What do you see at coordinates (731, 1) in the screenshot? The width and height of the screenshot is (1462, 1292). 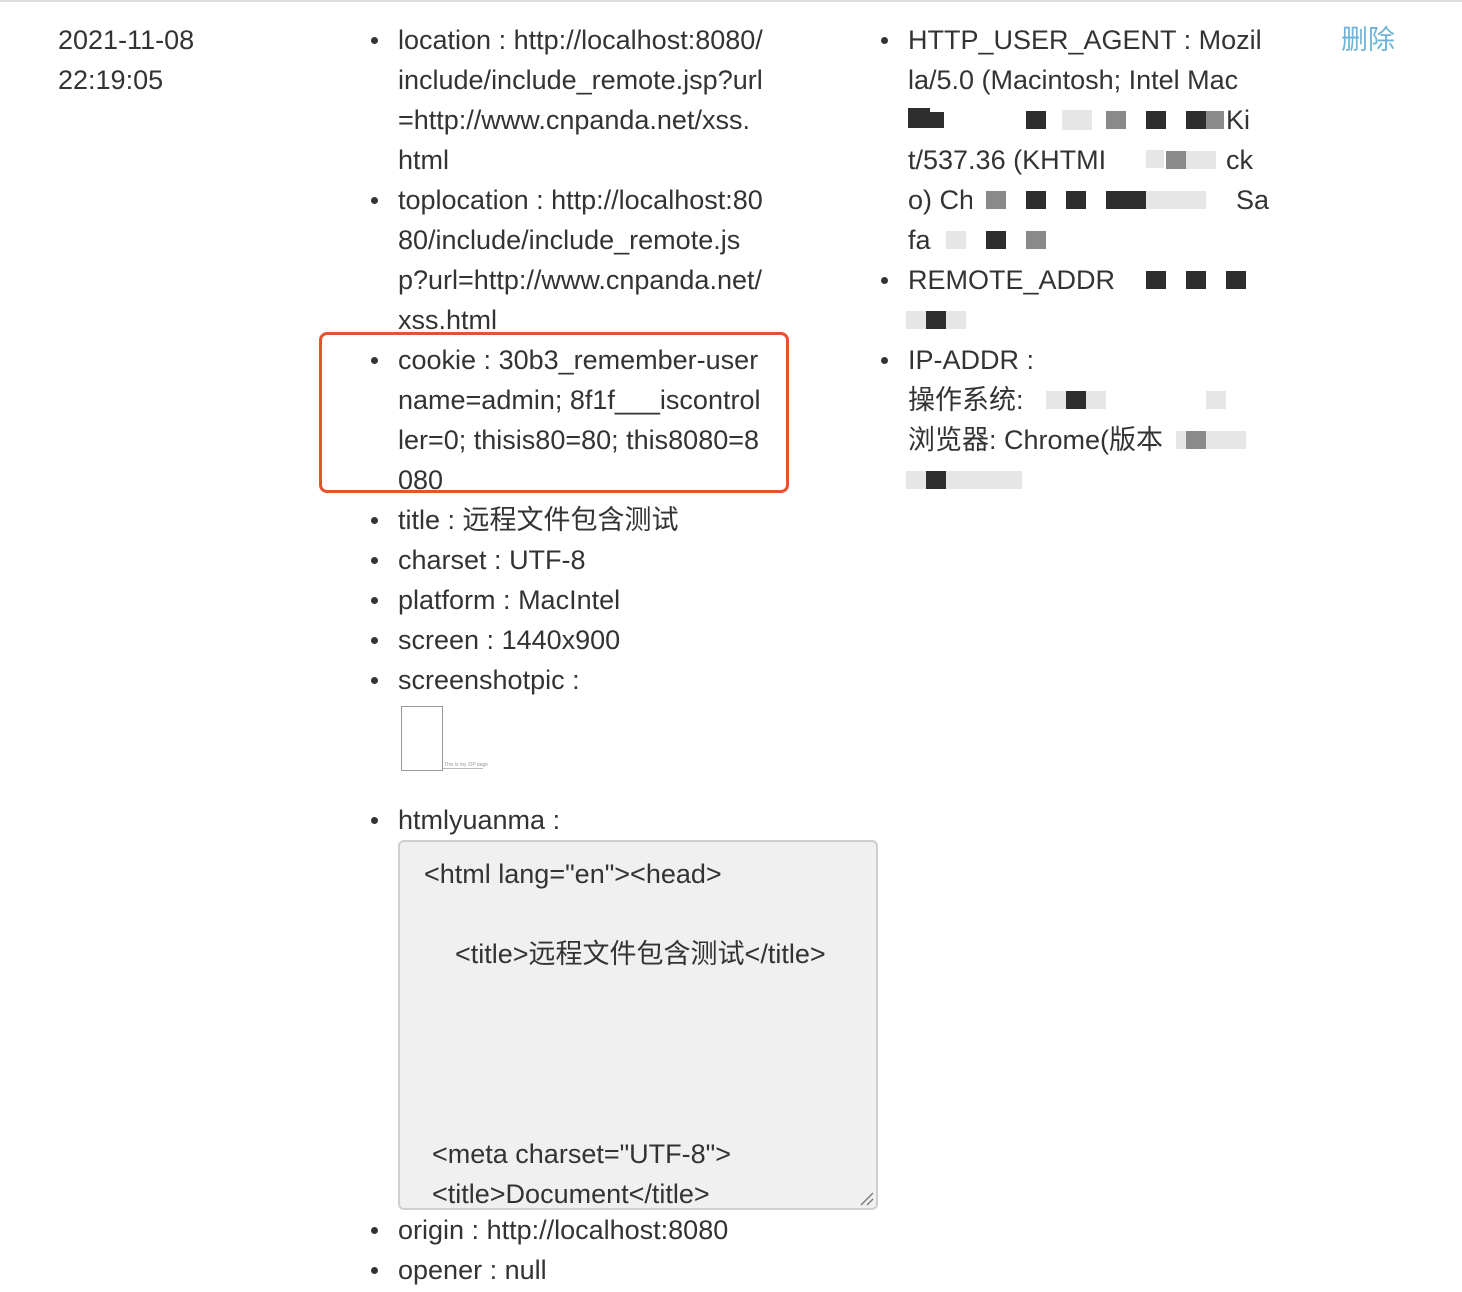 I see `row-top-border` at bounding box center [731, 1].